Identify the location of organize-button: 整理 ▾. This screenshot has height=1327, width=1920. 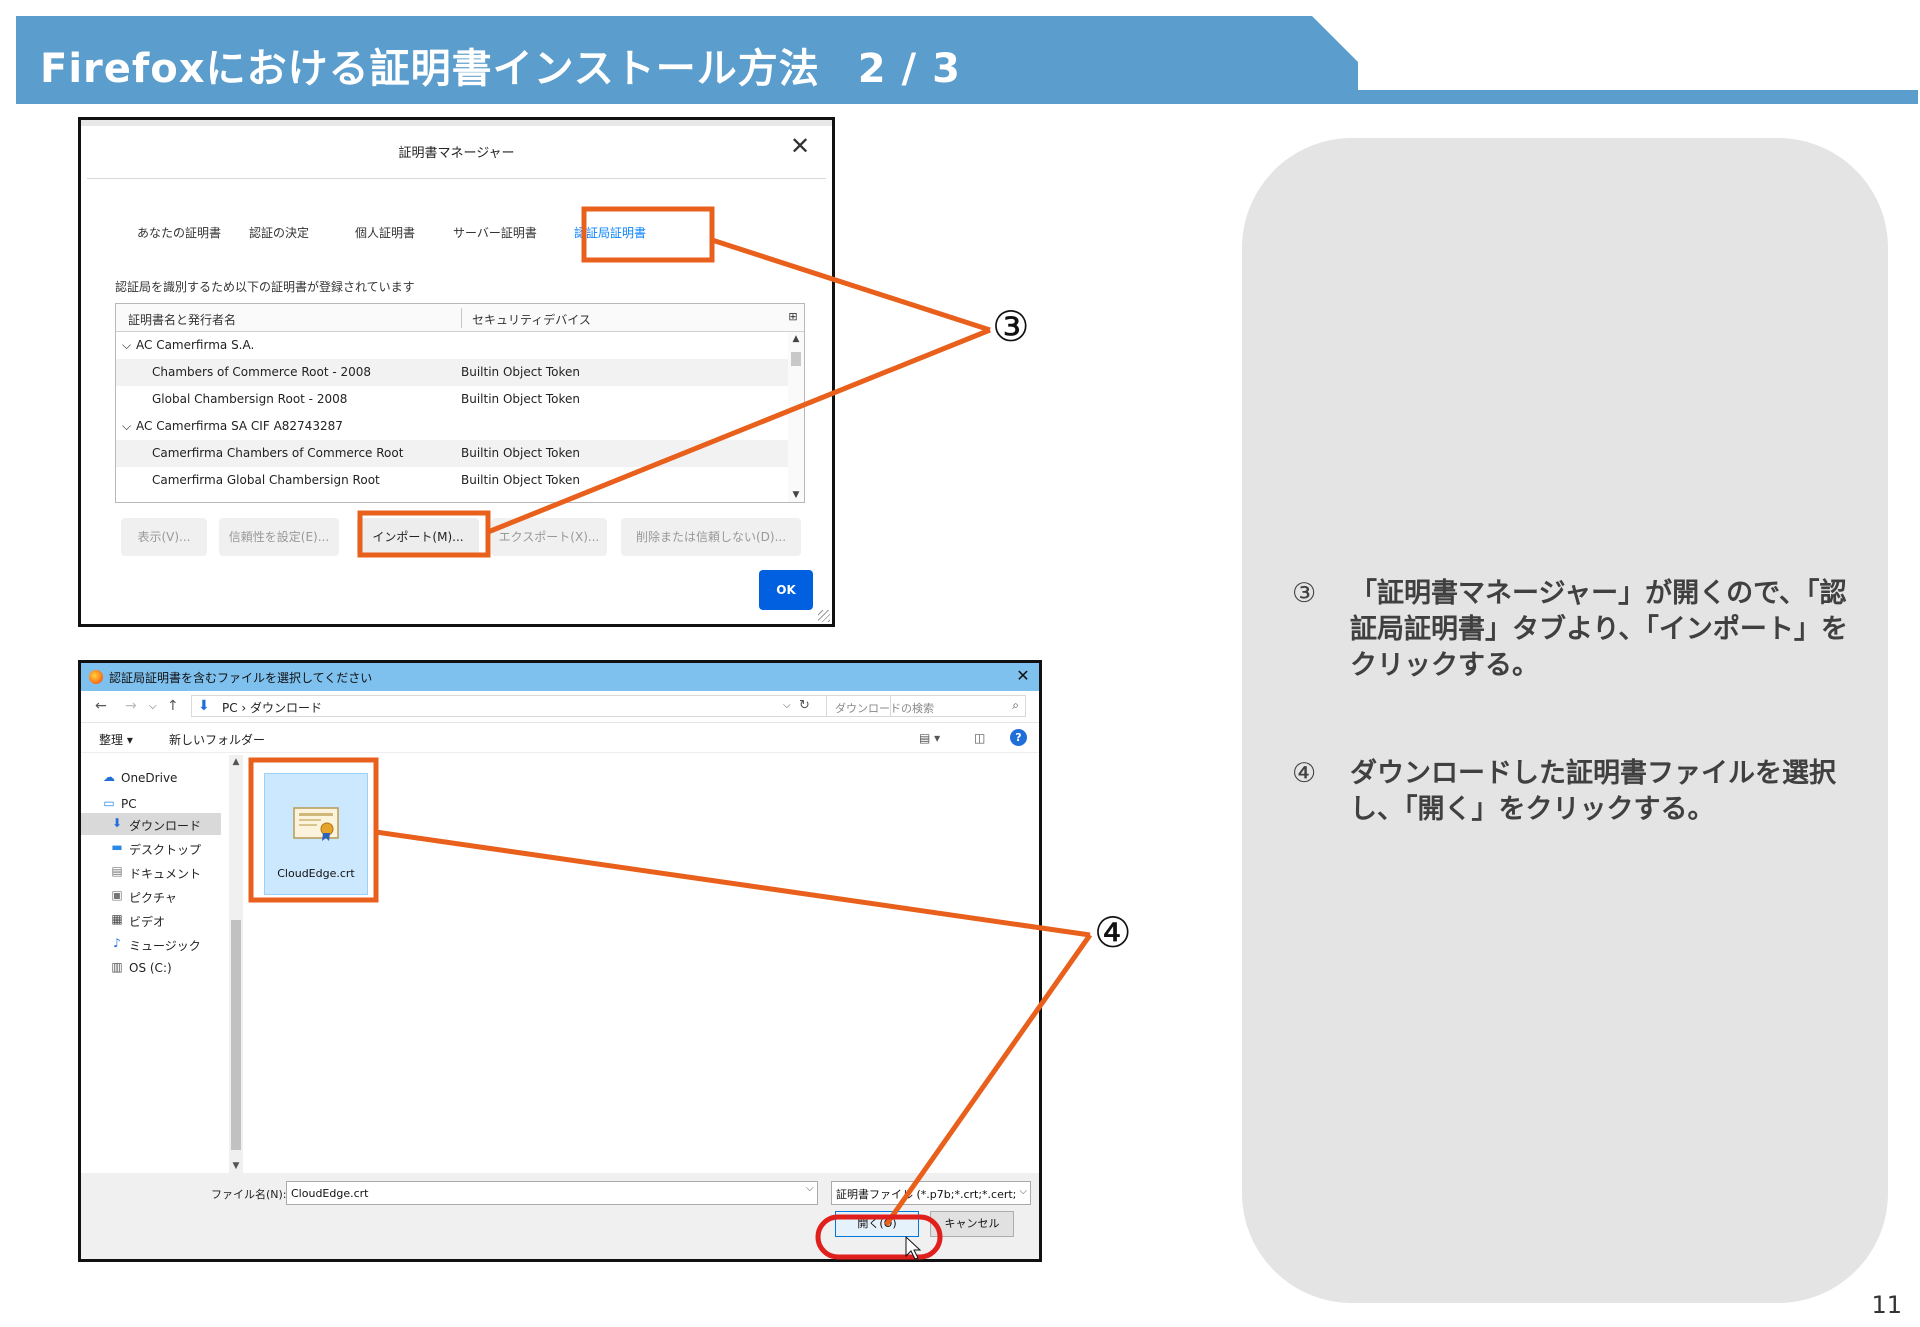
(116, 739).